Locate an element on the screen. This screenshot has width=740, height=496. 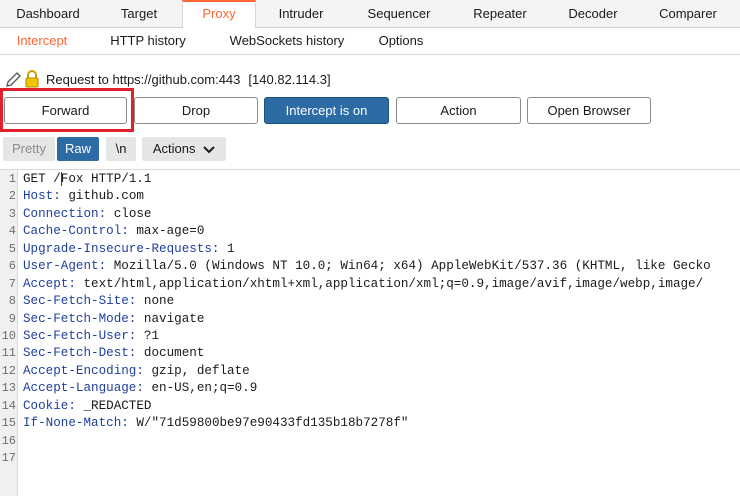
request-line: 1 GET /Fox HTTP/1.1 is located at coordinates (370, 179).